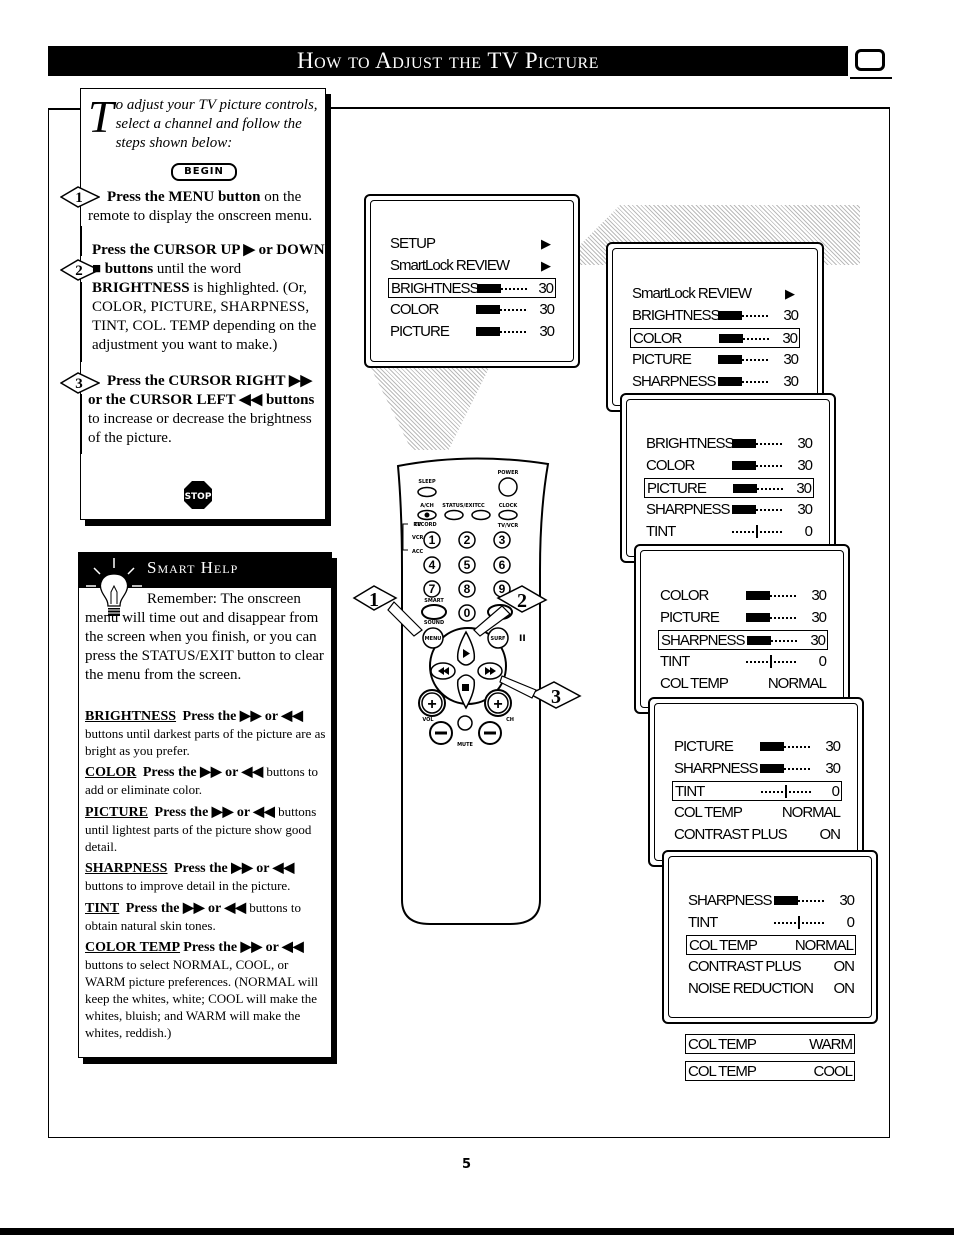  I want to click on digit-button: 7, so click(432, 589).